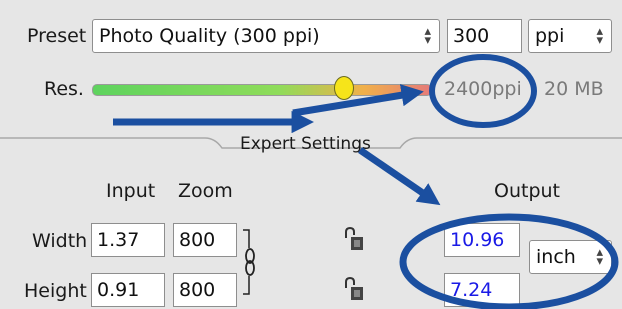 This screenshot has height=309, width=622. What do you see at coordinates (131, 191) in the screenshot?
I see `input-column-header: Input` at bounding box center [131, 191].